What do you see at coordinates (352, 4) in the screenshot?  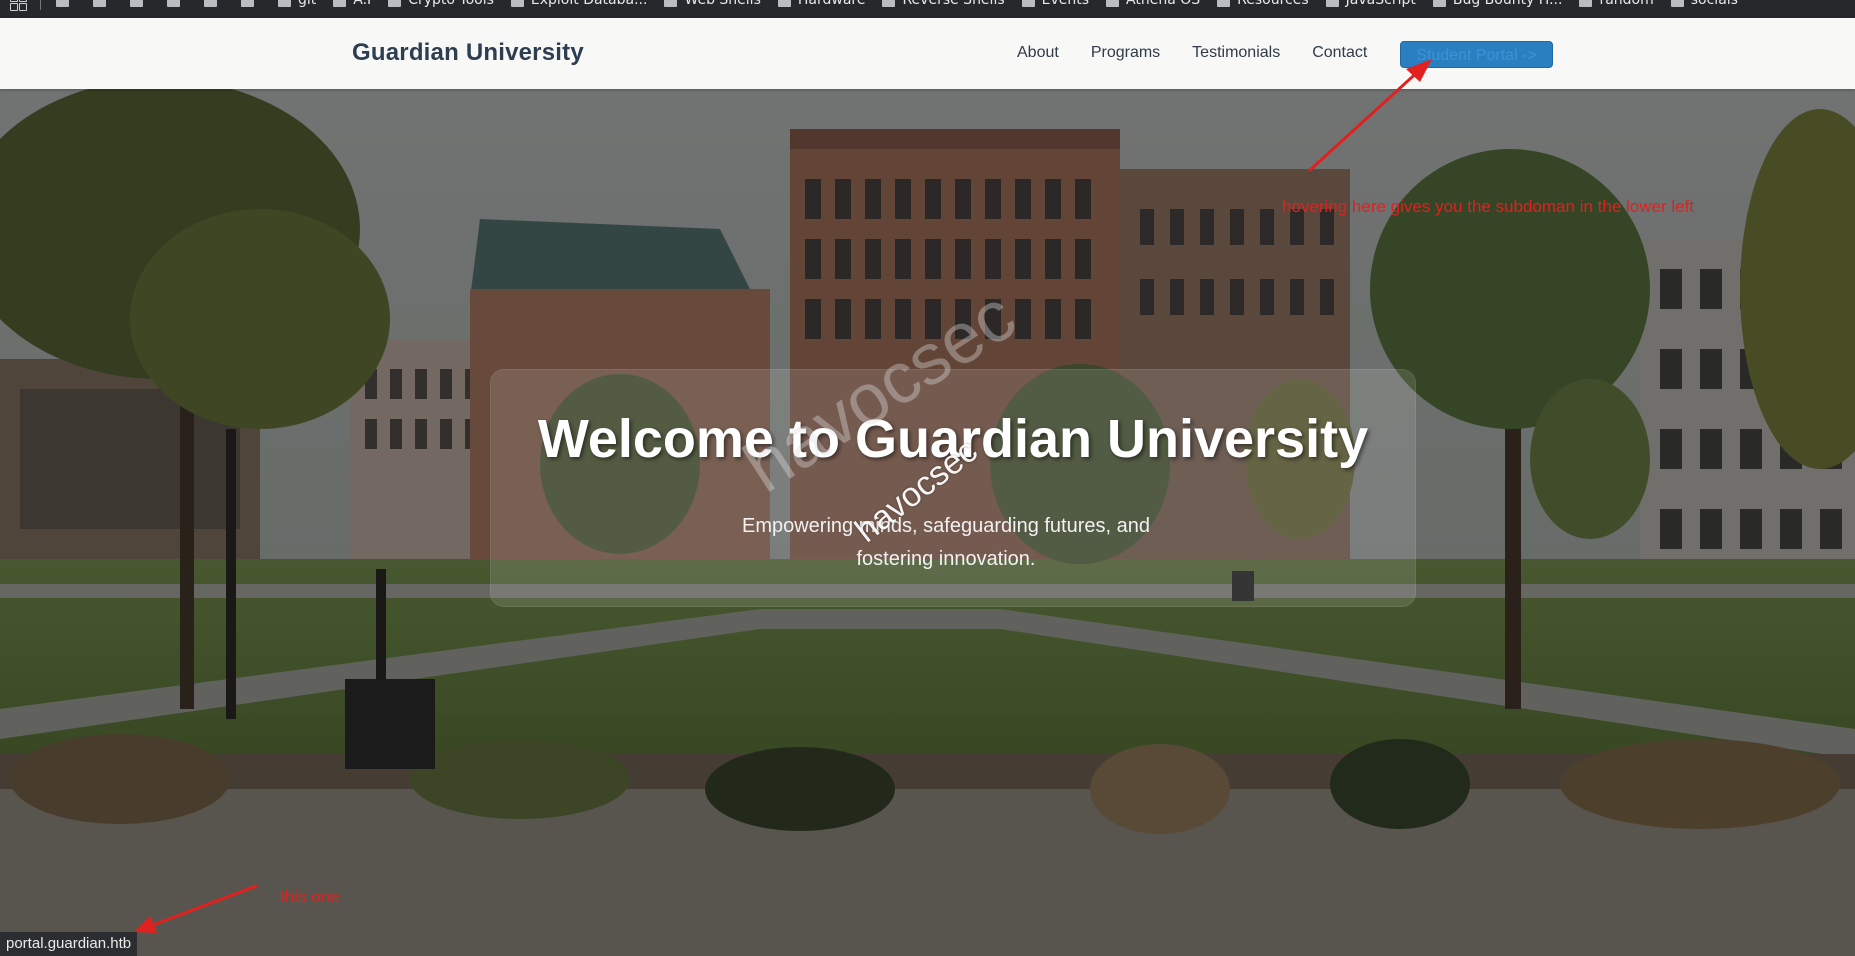 I see `bookmark-ai: A.I` at bounding box center [352, 4].